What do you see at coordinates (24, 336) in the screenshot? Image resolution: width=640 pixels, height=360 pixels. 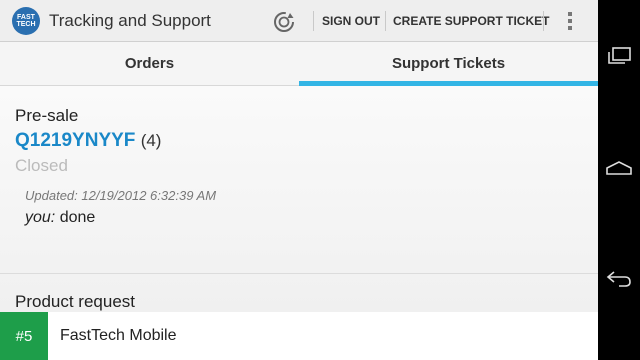 I see `rank-badge: #5` at bounding box center [24, 336].